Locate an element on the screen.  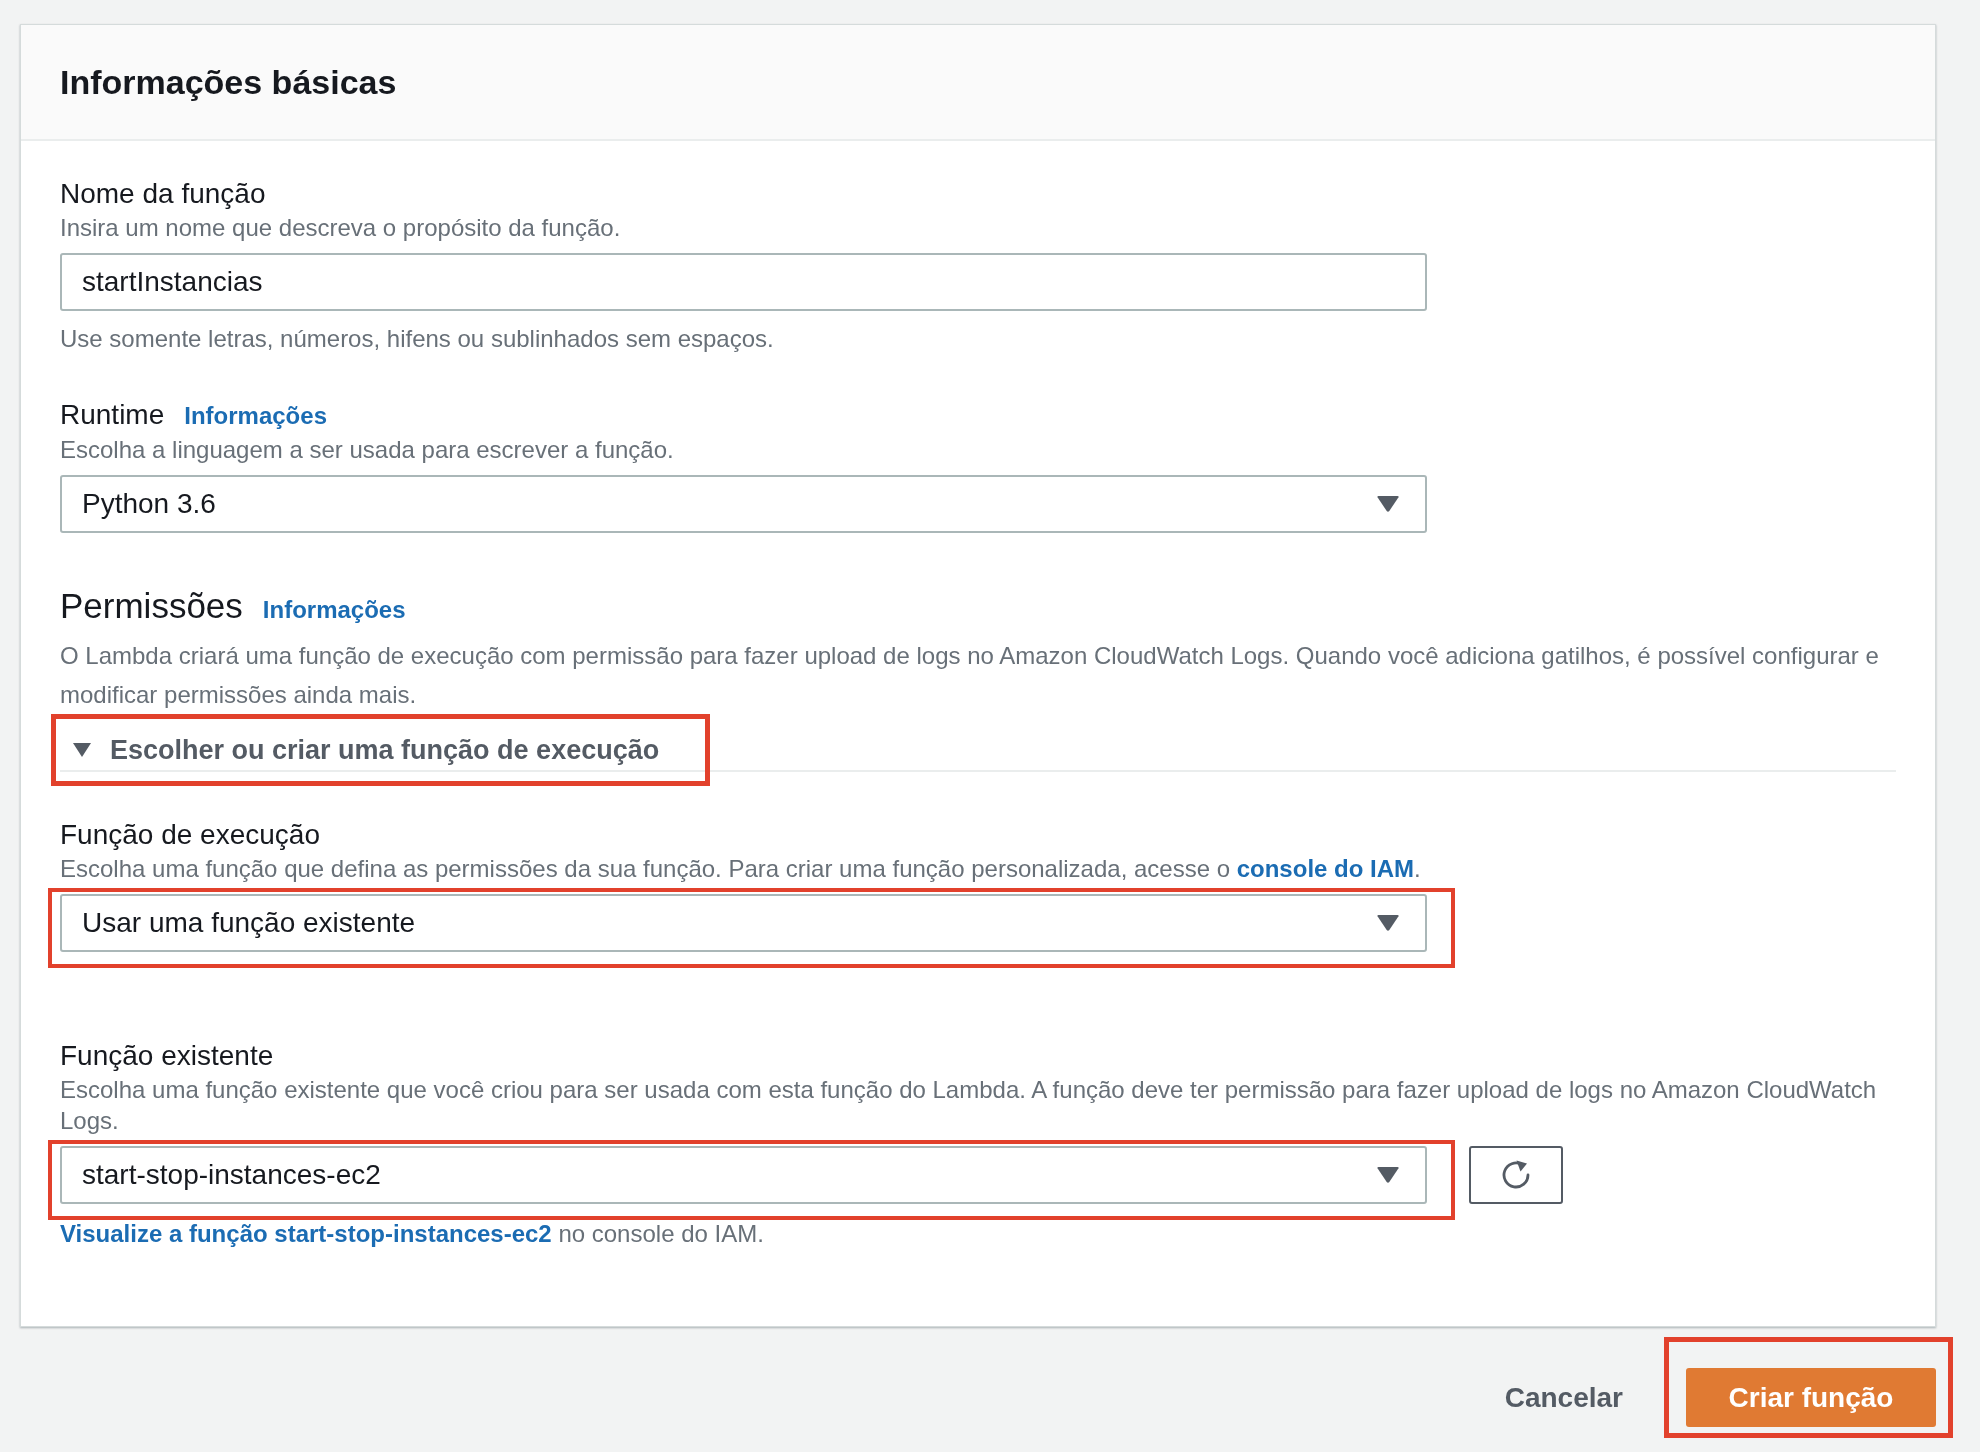
text-input: startInstancias is located at coordinates (743, 282).